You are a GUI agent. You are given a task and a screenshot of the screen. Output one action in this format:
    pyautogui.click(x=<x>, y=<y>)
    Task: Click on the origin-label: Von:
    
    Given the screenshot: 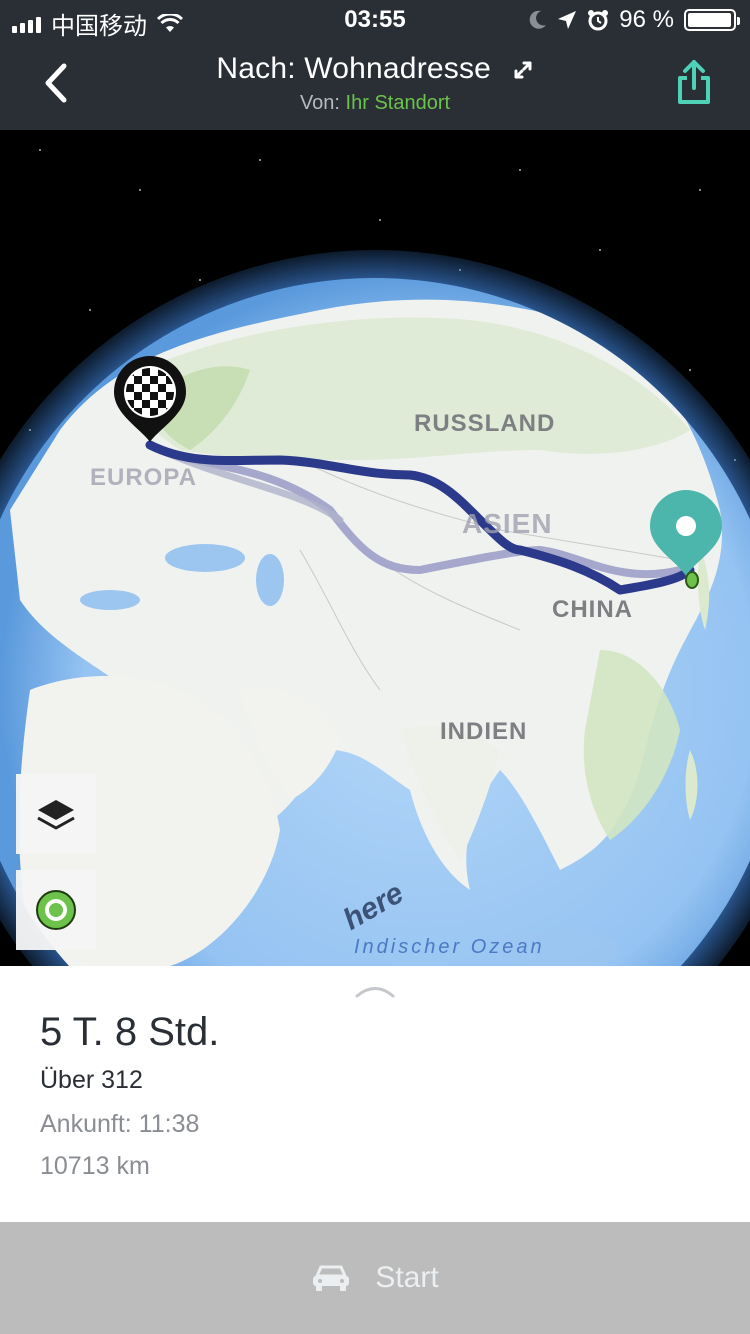 What is the action you would take?
    pyautogui.click(x=319, y=103)
    